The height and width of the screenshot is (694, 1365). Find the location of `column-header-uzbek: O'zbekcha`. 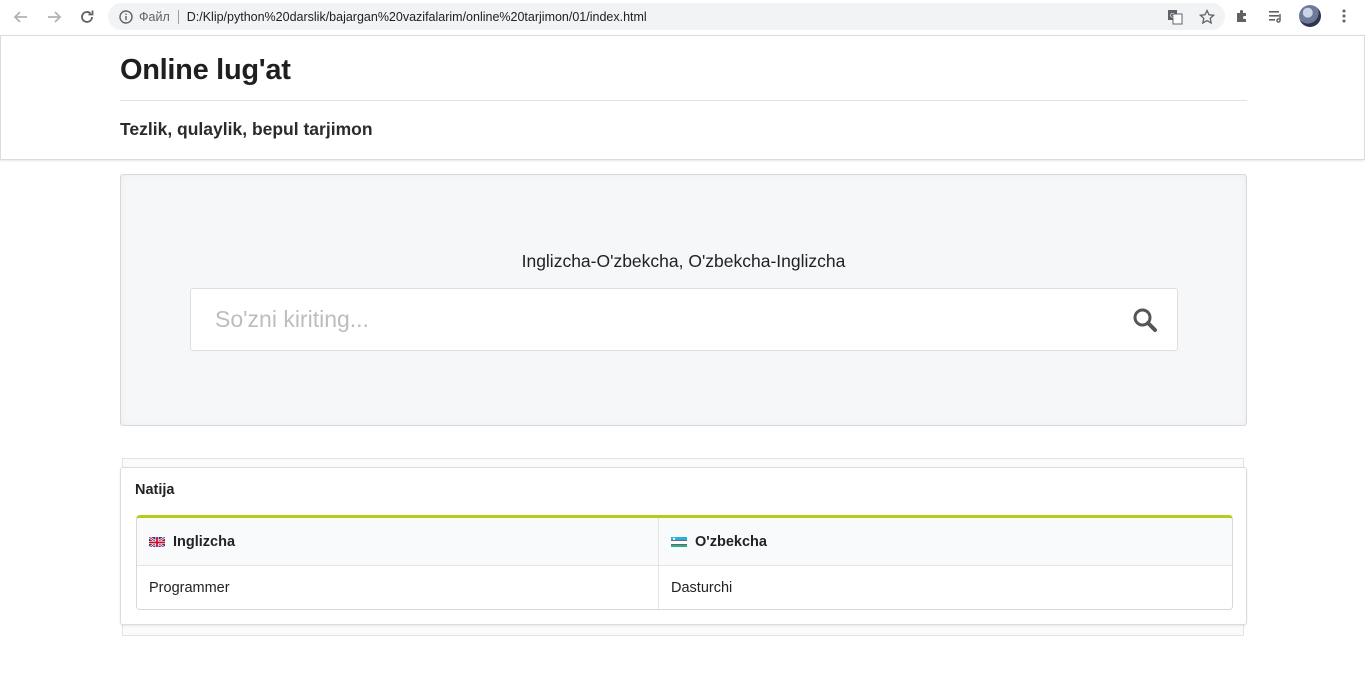

column-header-uzbek: O'zbekcha is located at coordinates (945, 541).